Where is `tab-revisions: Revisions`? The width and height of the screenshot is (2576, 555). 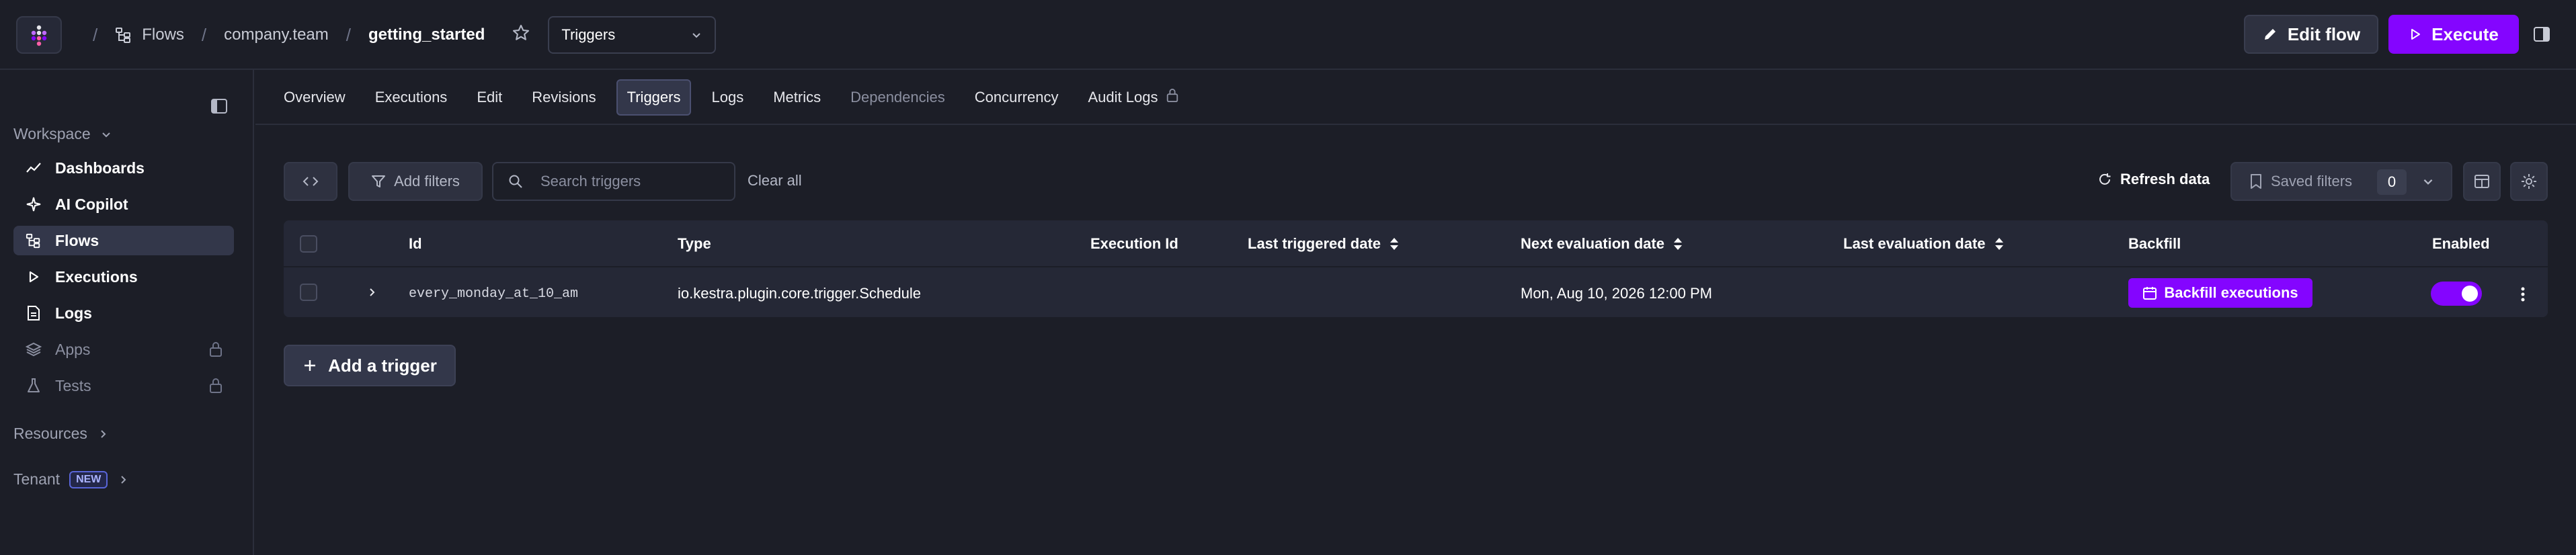
tab-revisions: Revisions is located at coordinates (563, 97).